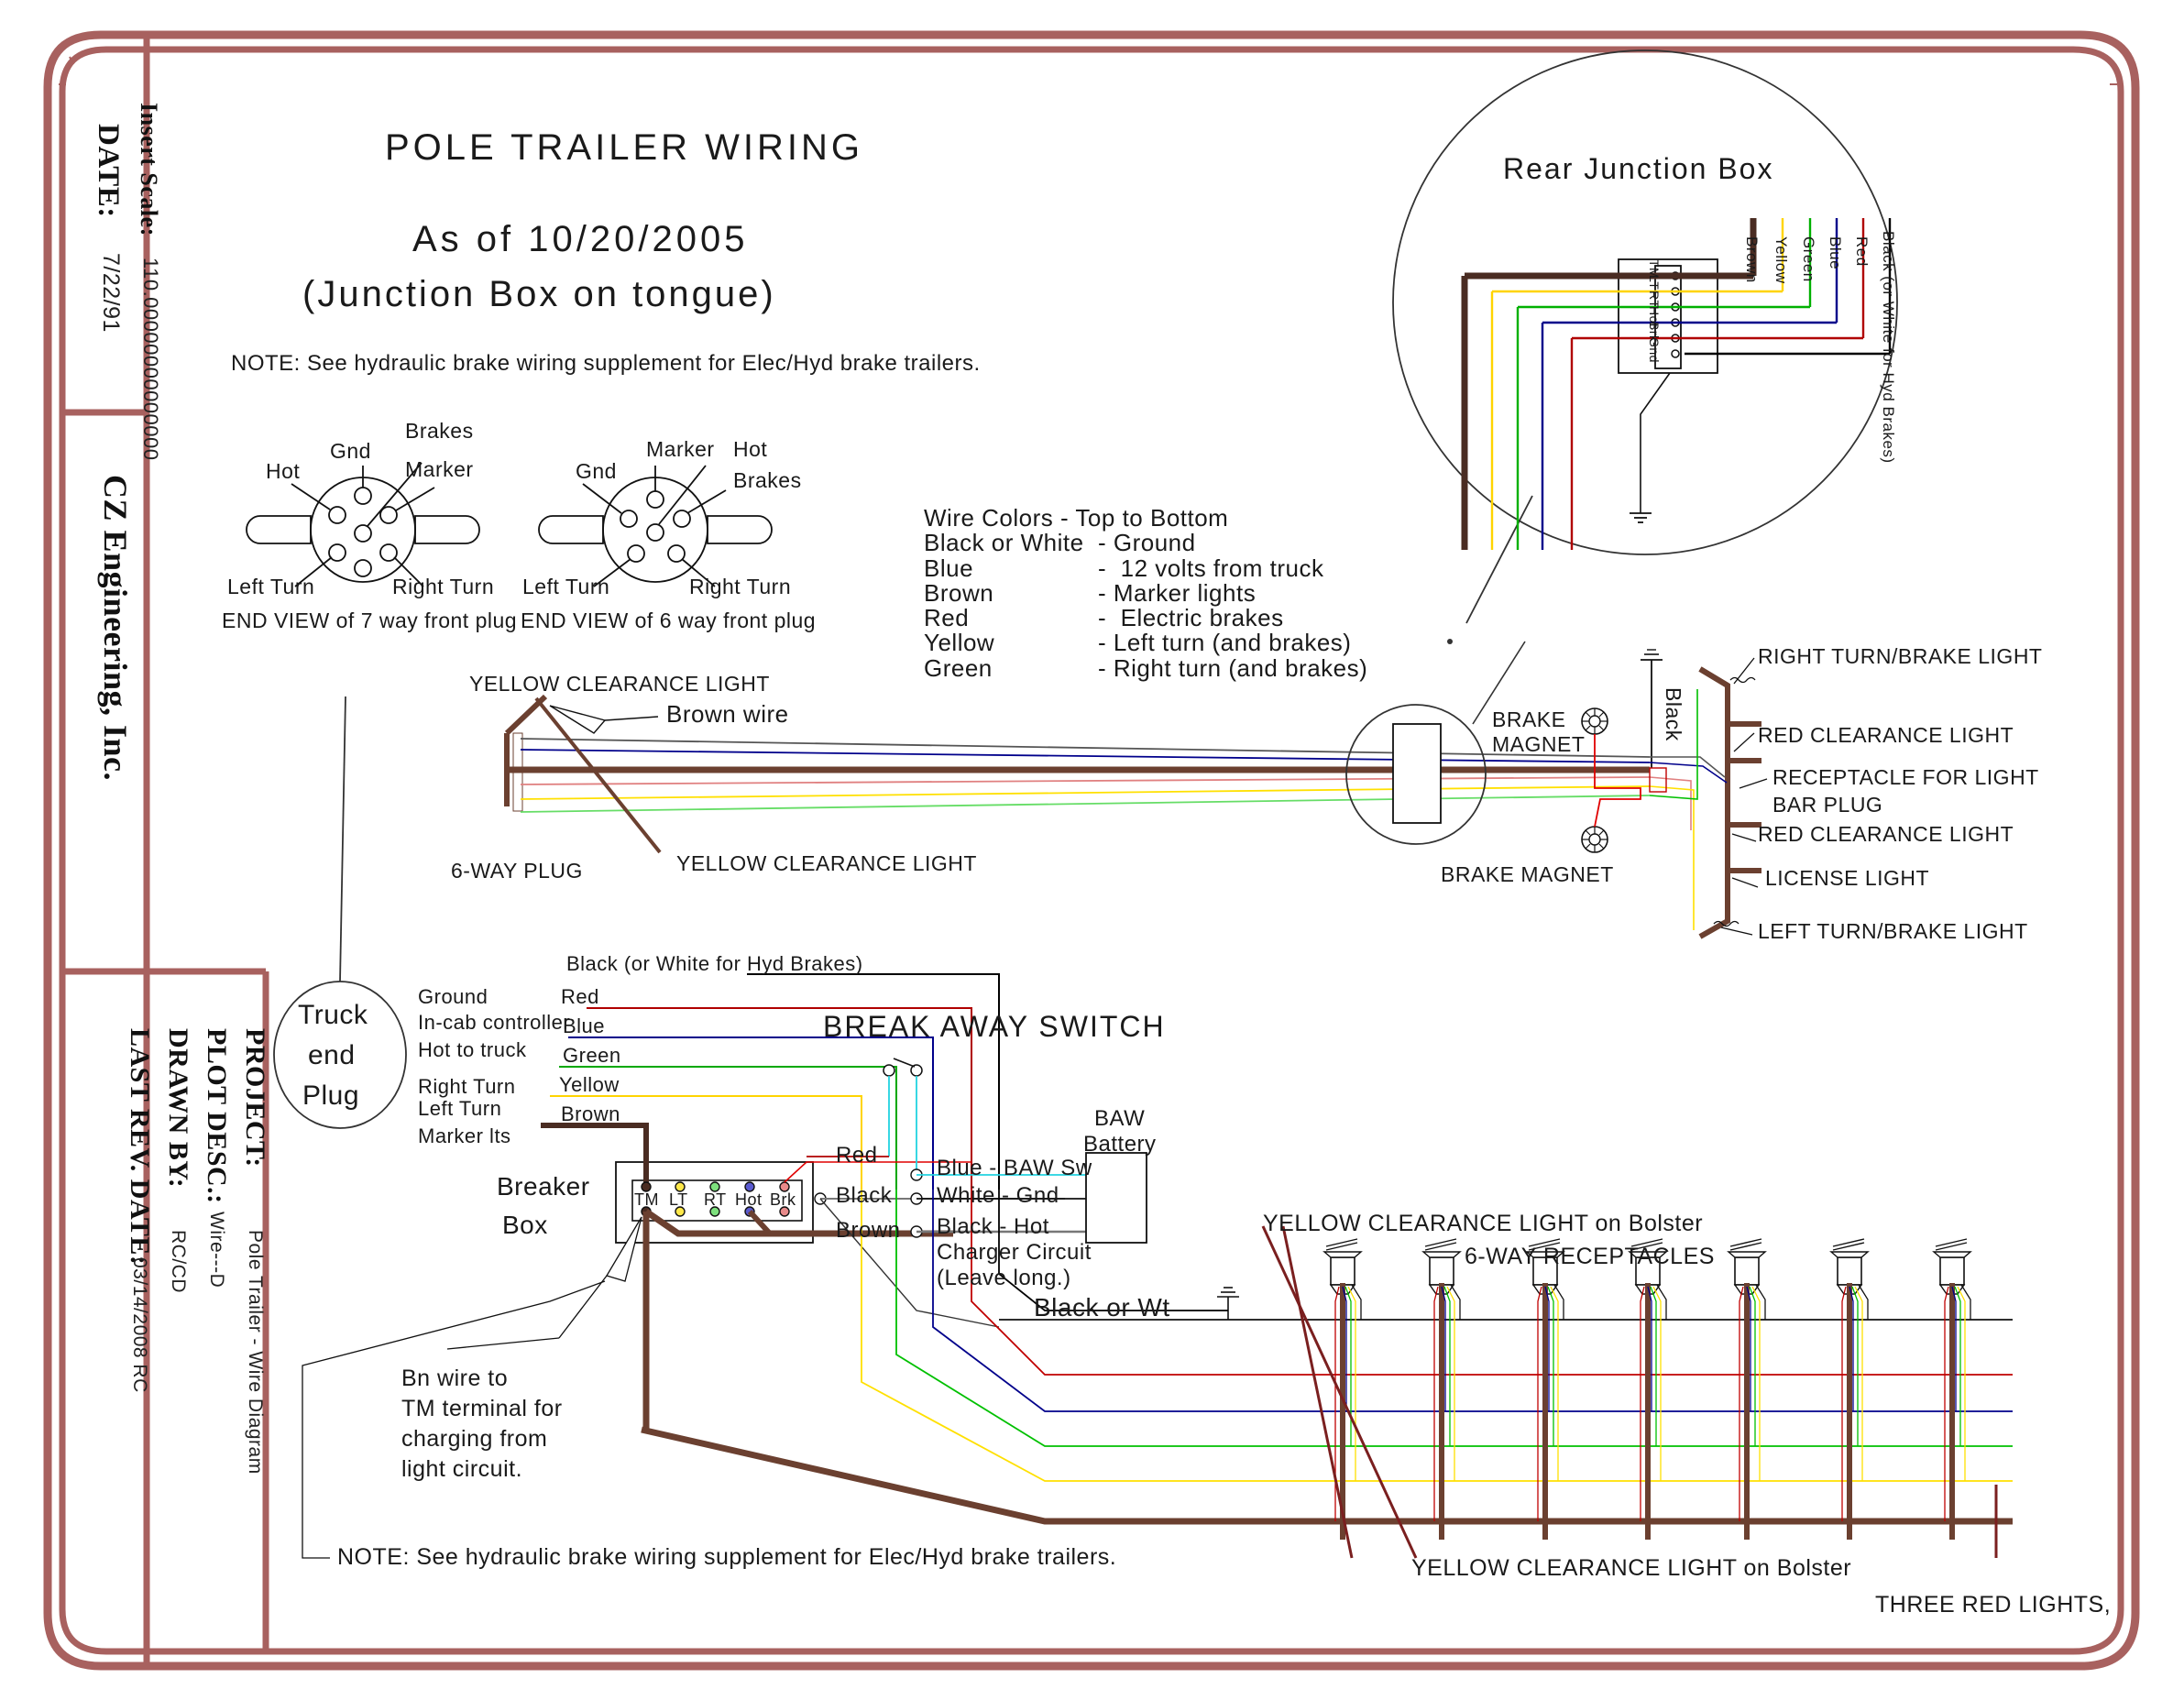 Image resolution: width=2184 pixels, height=1689 pixels. I want to click on wire-legend-row-yellow: Yellow - Left turn (and brakes), so click(1145, 643).